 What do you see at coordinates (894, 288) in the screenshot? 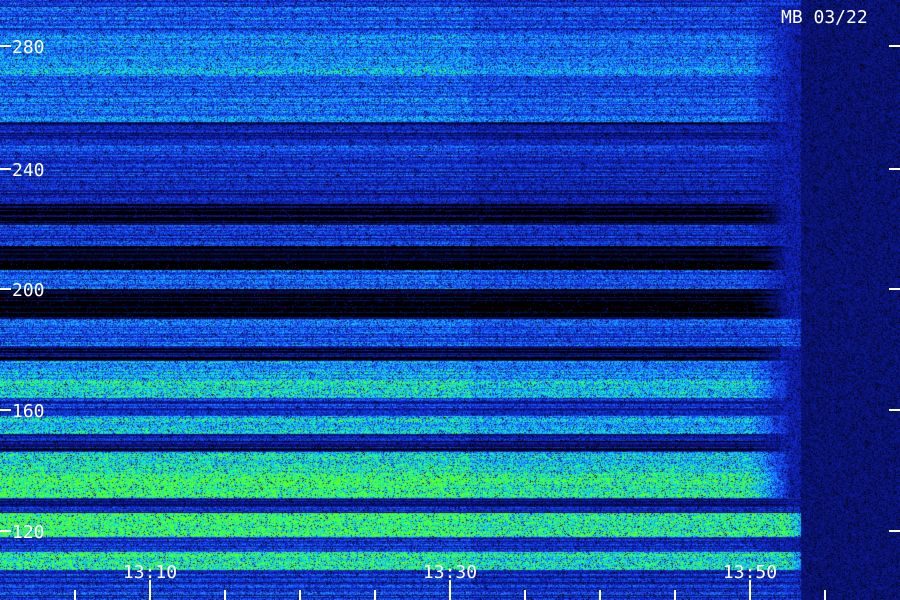
I see `y-axis-right` at bounding box center [894, 288].